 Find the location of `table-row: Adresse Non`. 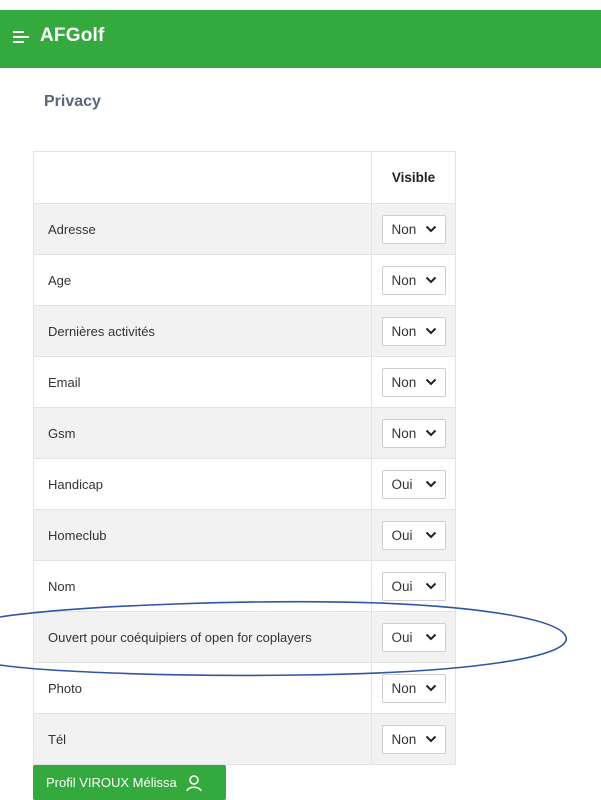

table-row: Adresse Non is located at coordinates (244, 229).